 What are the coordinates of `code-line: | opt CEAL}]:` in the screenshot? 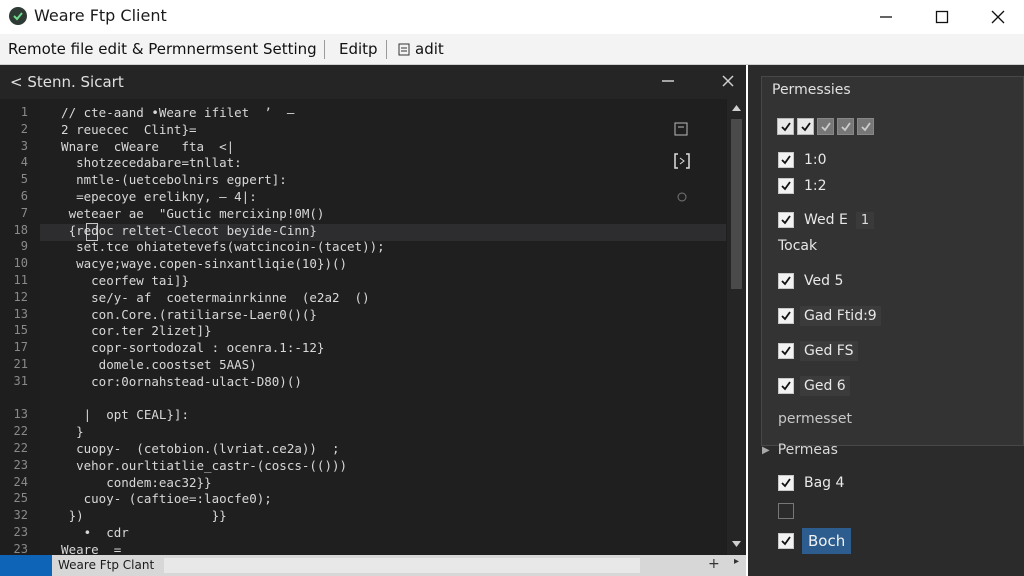 It's located at (117, 415).